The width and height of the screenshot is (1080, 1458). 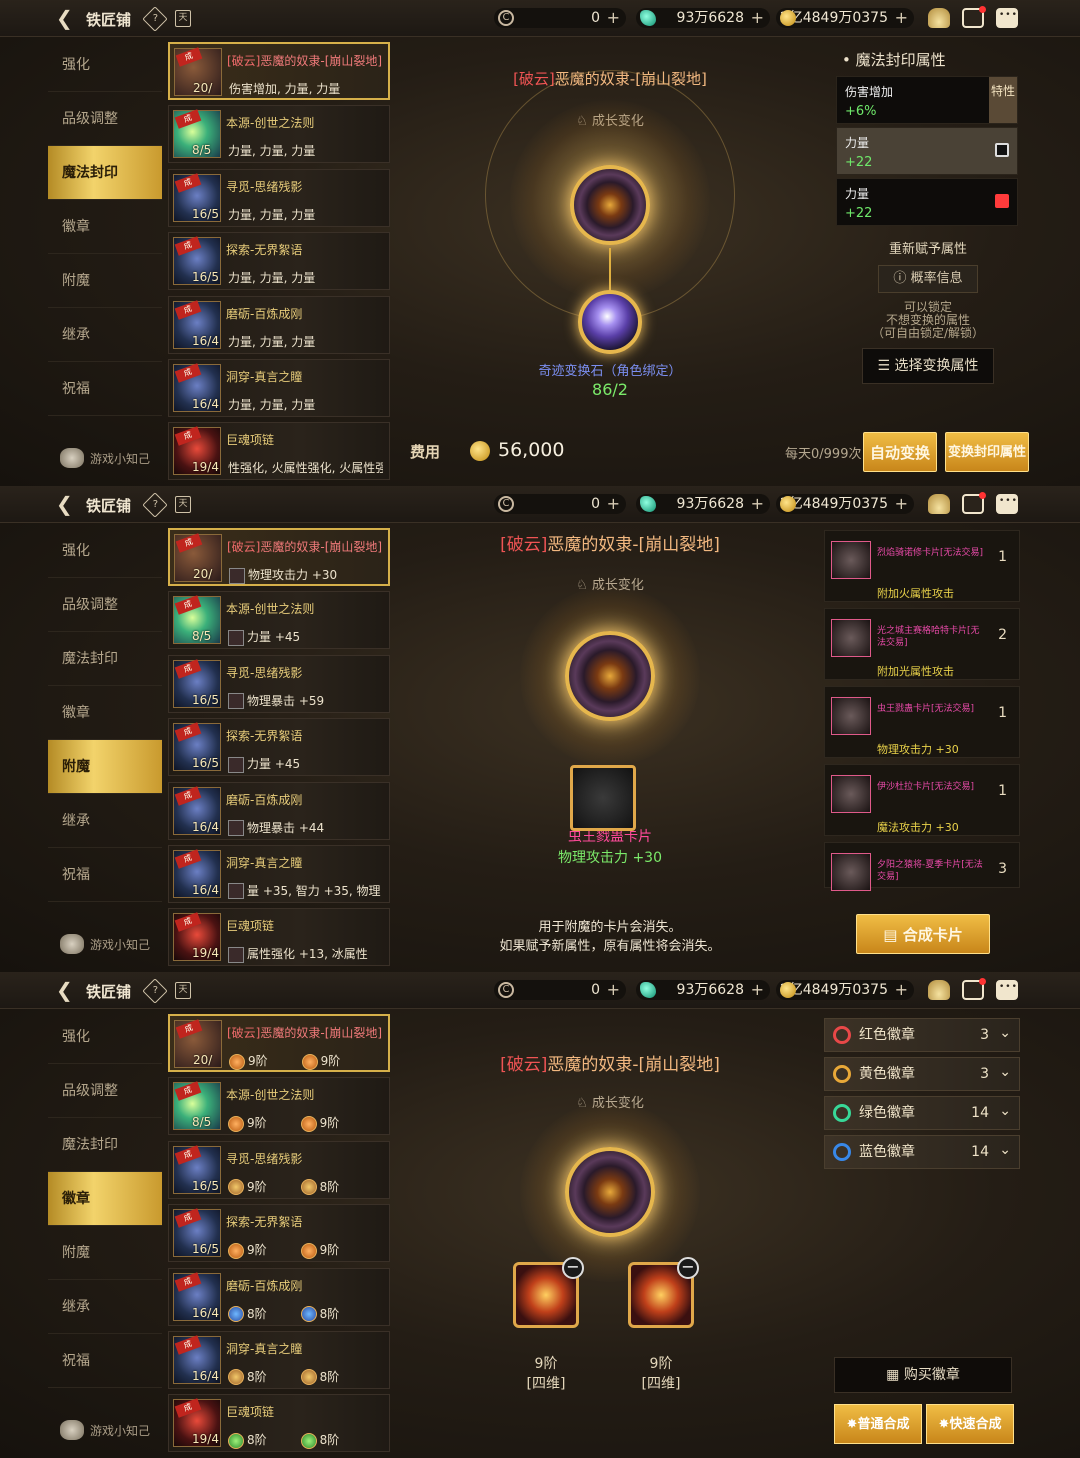 What do you see at coordinates (922, 866) in the screenshot?
I see `card-item: 夕阳之猿将-夏季卡片[无法交易] 3` at bounding box center [922, 866].